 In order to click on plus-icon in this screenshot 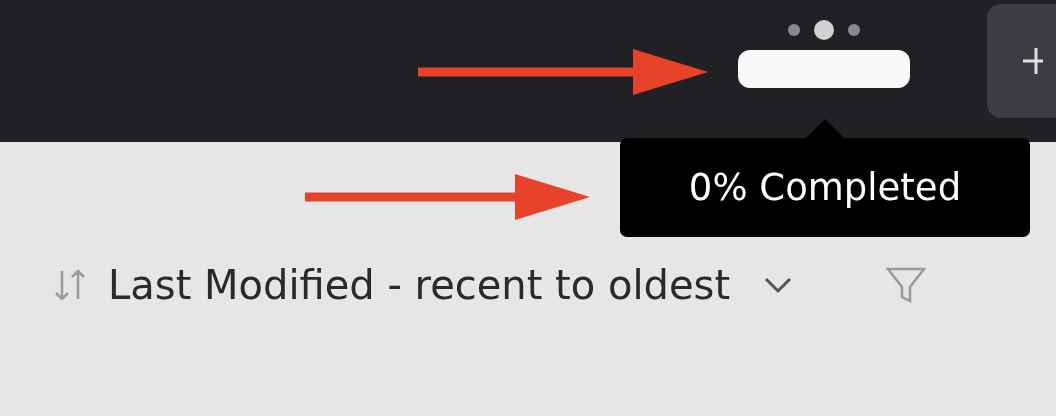, I will do `click(1032, 61)`.